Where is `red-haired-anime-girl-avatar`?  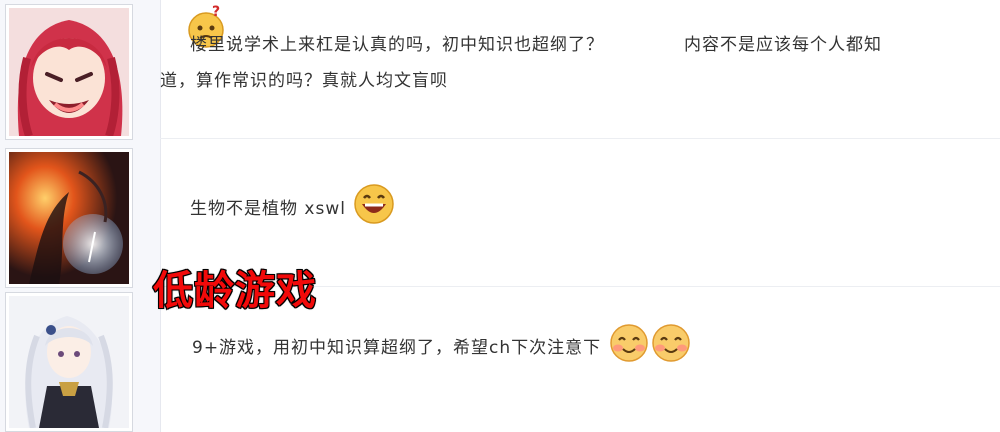
red-haired-anime-girl-avatar is located at coordinates (69, 72).